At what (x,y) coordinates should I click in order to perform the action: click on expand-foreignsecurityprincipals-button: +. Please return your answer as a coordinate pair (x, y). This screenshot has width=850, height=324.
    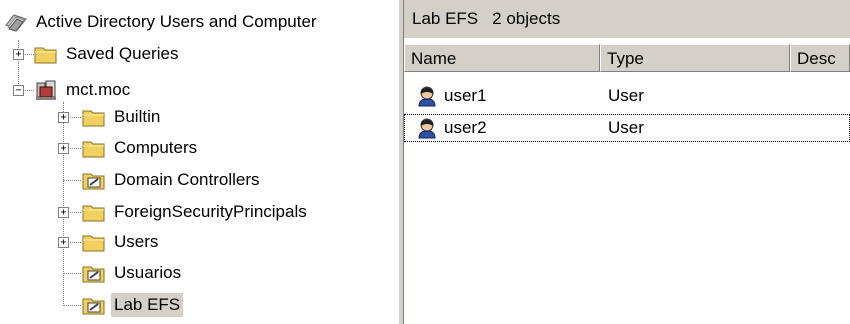
    Looking at the image, I should click on (63, 212).